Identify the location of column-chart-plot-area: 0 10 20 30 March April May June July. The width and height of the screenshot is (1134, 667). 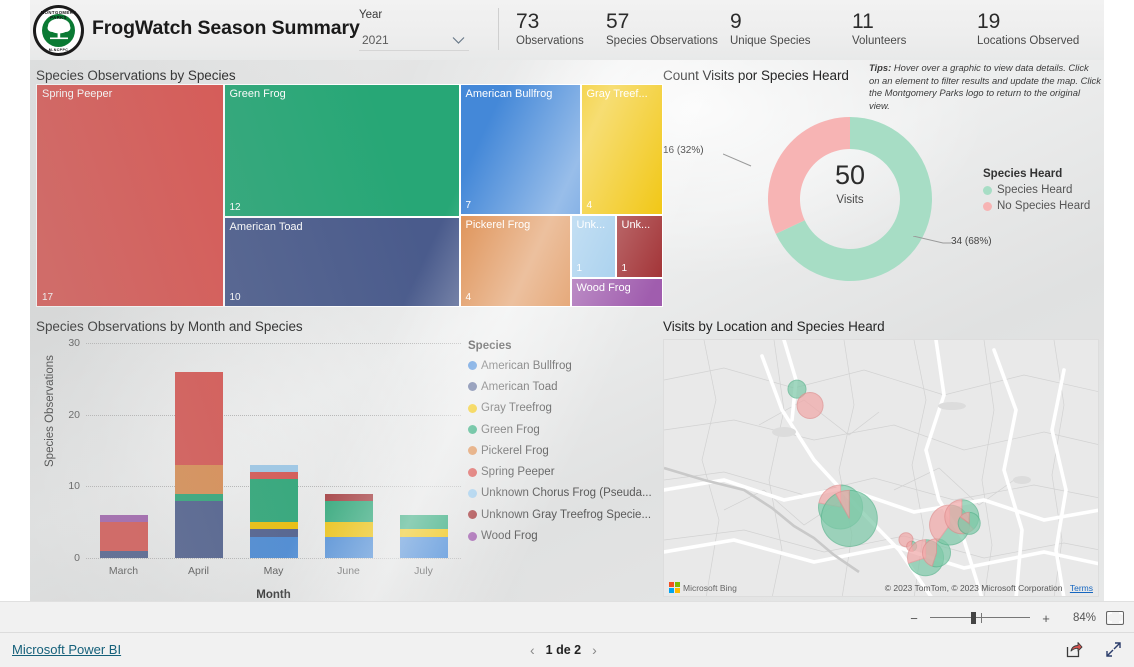
(264, 457).